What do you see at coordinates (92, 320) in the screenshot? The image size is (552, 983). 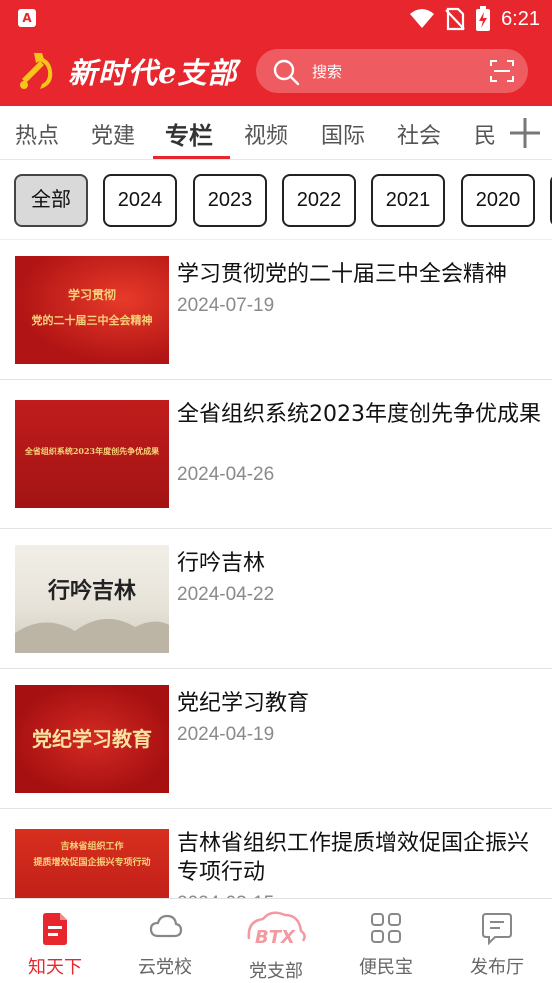 I see `thumbnail-caption-line: 党的二十届三中全会精神` at bounding box center [92, 320].